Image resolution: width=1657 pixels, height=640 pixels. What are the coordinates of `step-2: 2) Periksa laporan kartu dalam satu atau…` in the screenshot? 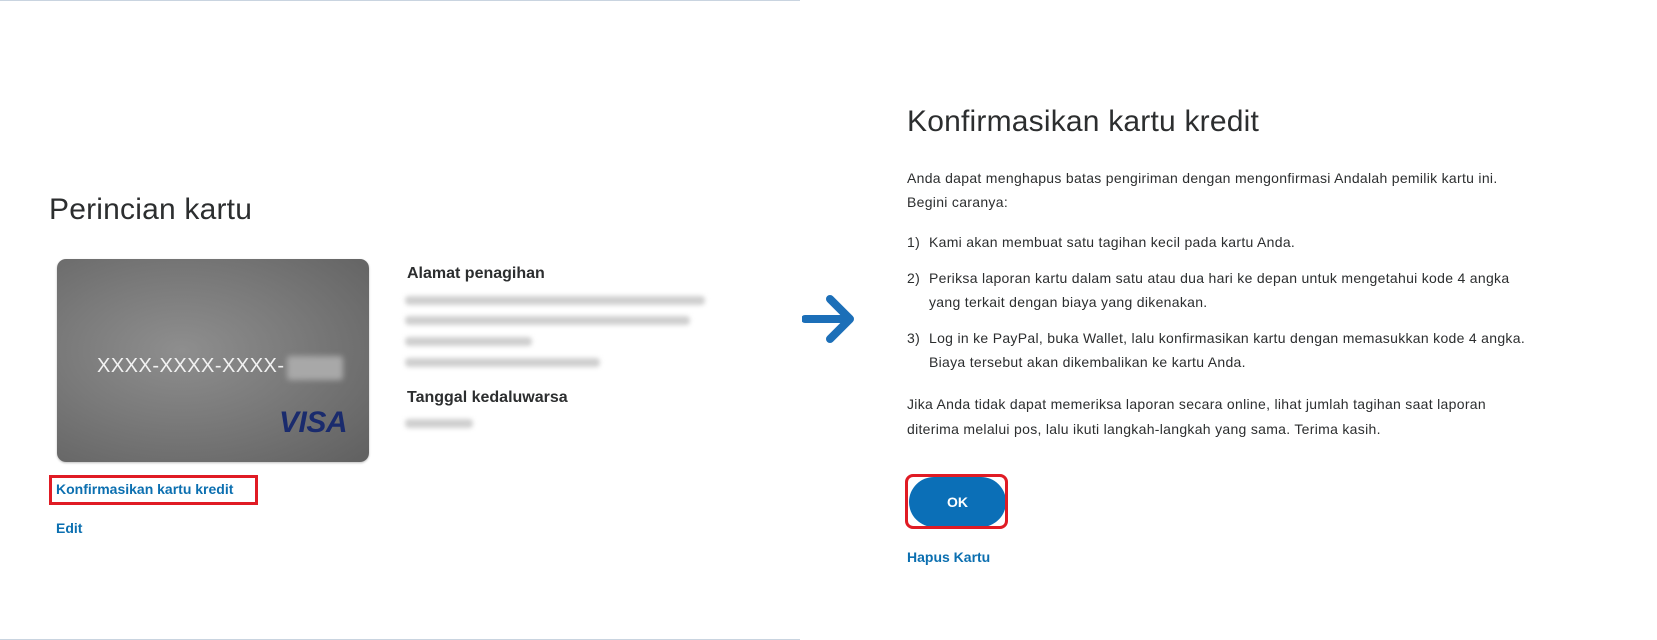 It's located at (1257, 290).